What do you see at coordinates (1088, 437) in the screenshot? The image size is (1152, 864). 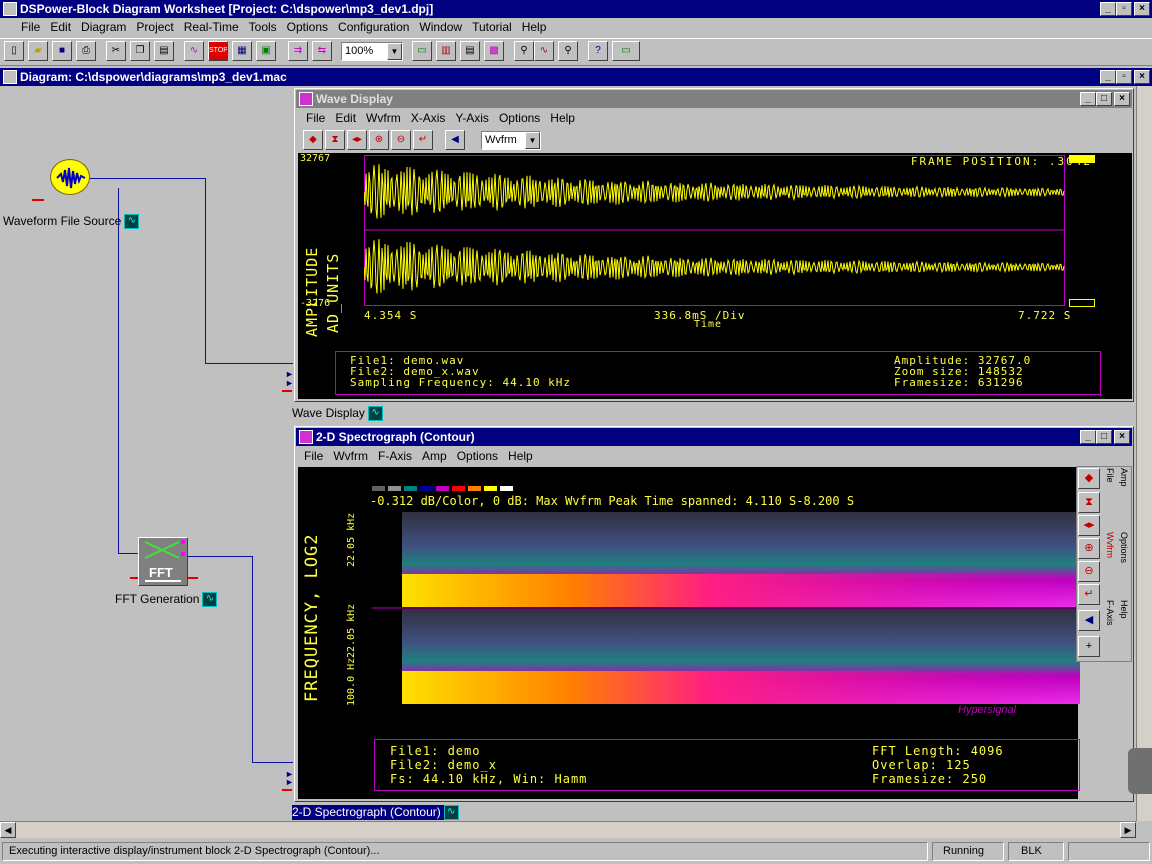 I see `spectro-minimize-button: _` at bounding box center [1088, 437].